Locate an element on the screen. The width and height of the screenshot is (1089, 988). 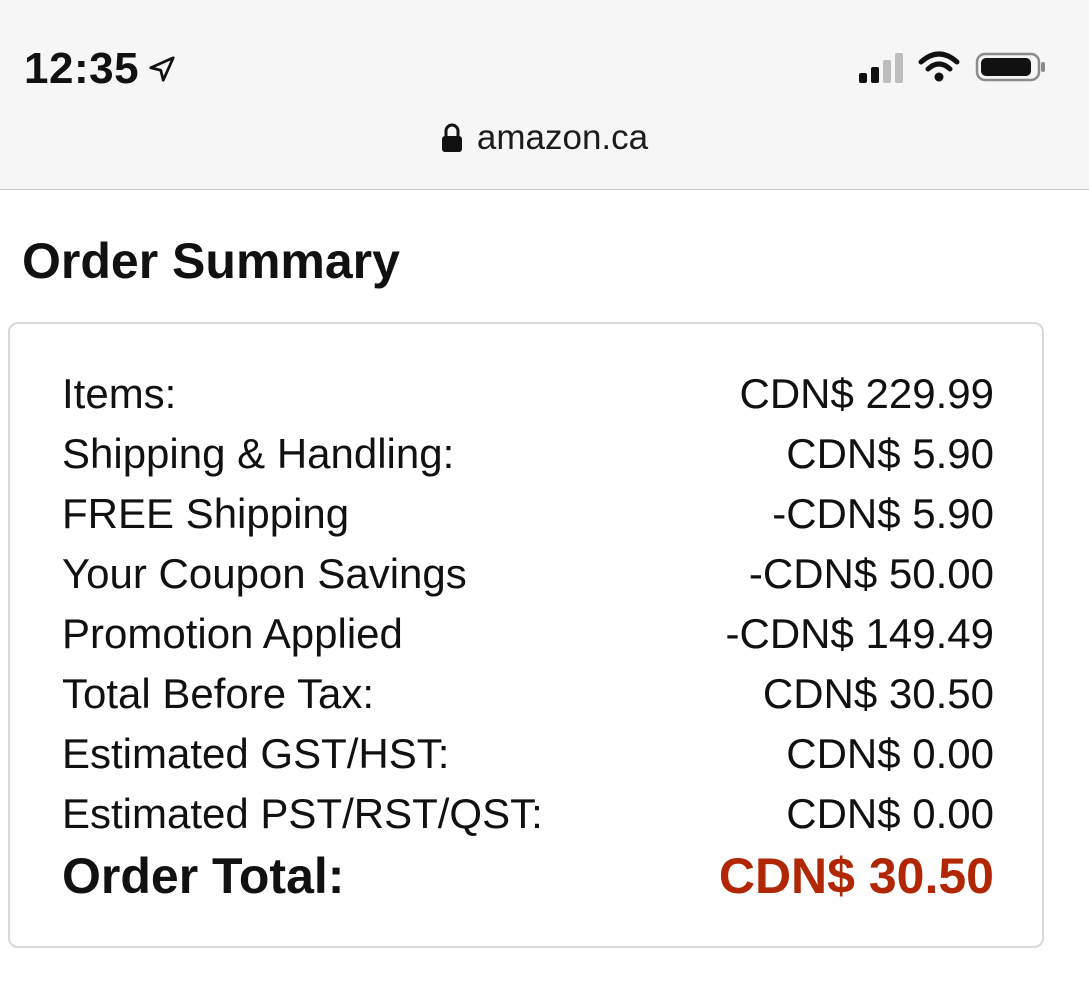
lock-icon is located at coordinates (451, 137).